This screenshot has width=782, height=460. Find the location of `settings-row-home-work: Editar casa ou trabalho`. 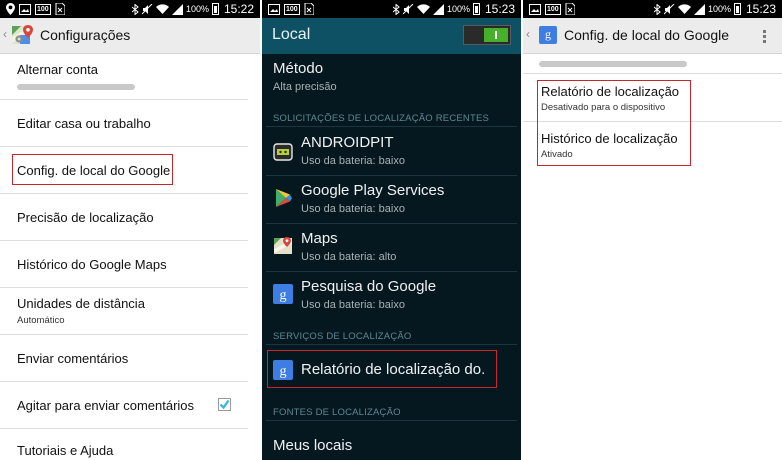

settings-row-home-work: Editar casa ou trabalho is located at coordinates (124, 123).